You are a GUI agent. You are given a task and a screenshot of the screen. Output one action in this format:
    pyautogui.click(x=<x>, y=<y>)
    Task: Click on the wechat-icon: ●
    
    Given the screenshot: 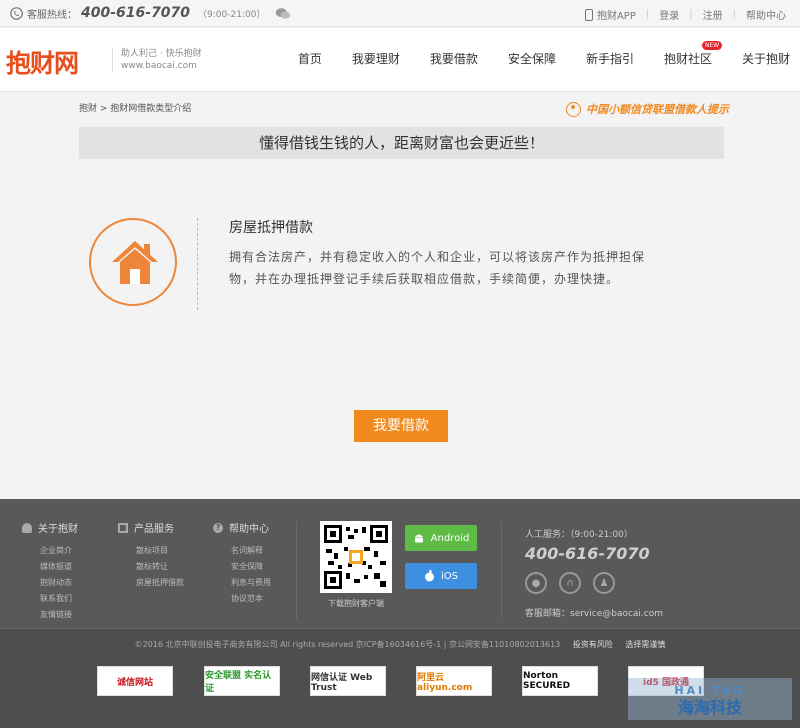 What is the action you would take?
    pyautogui.click(x=536, y=583)
    